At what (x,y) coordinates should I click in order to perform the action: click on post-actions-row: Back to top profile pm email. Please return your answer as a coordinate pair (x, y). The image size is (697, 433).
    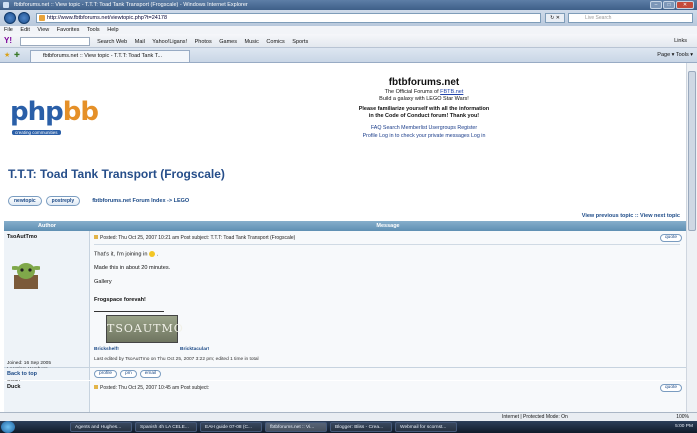
    Looking at the image, I should click on (345, 374).